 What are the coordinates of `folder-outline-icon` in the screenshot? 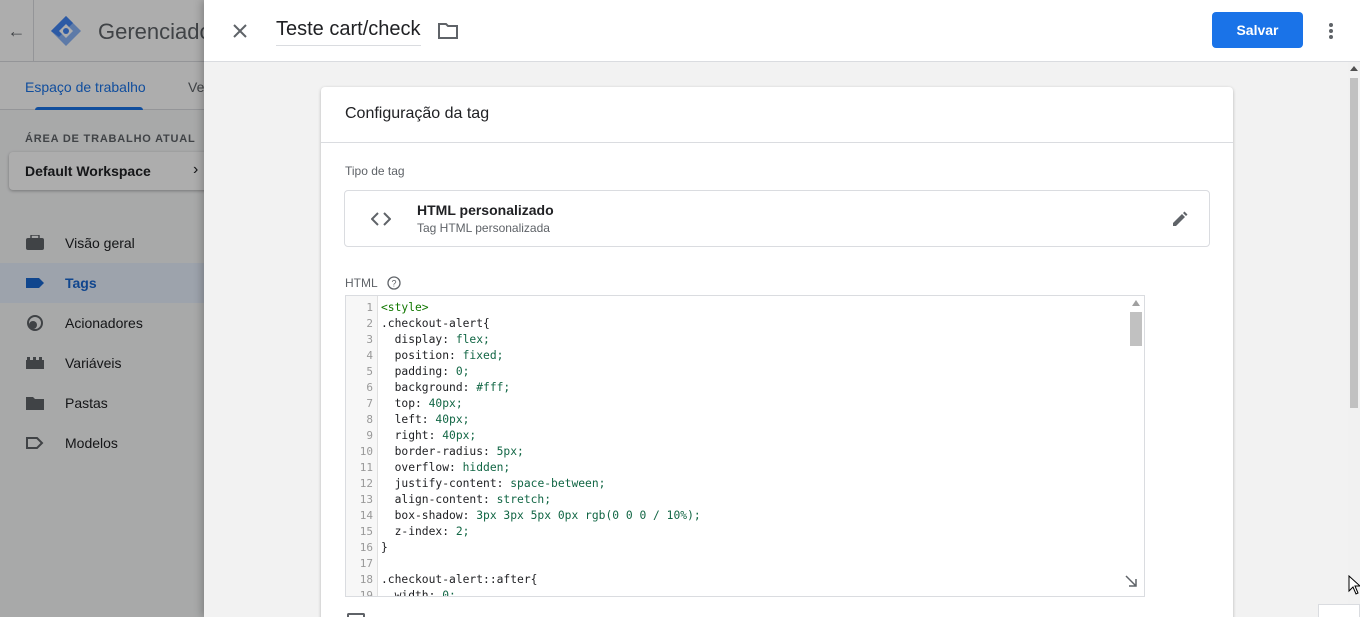 It's located at (448, 31).